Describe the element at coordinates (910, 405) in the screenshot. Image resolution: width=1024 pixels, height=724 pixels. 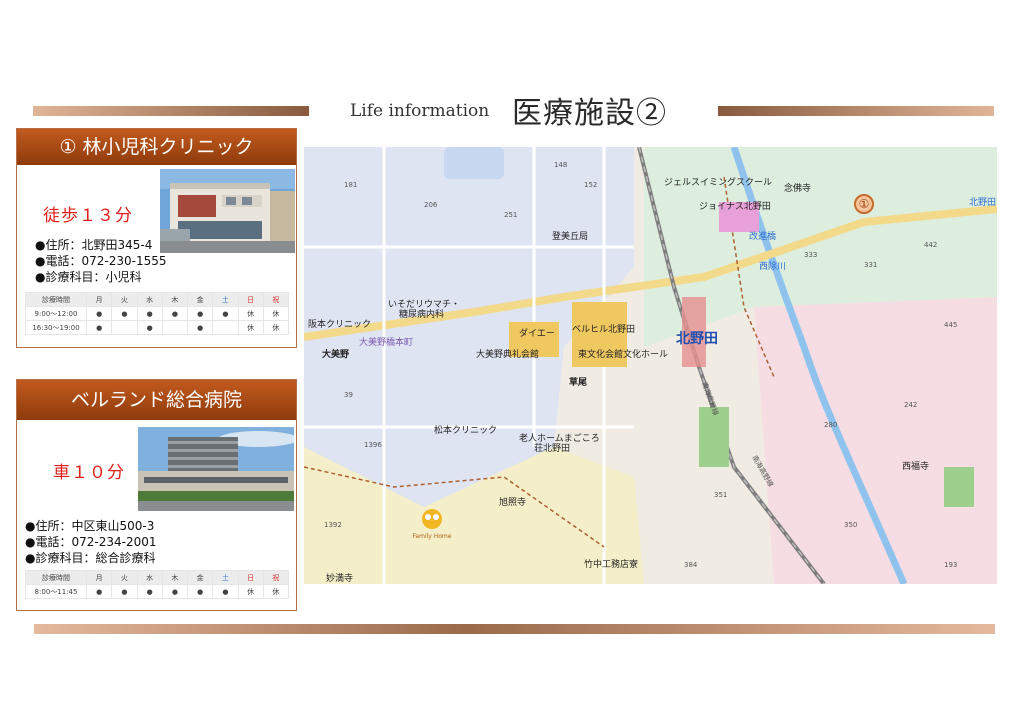
I see `svg-text: 242` at that location.